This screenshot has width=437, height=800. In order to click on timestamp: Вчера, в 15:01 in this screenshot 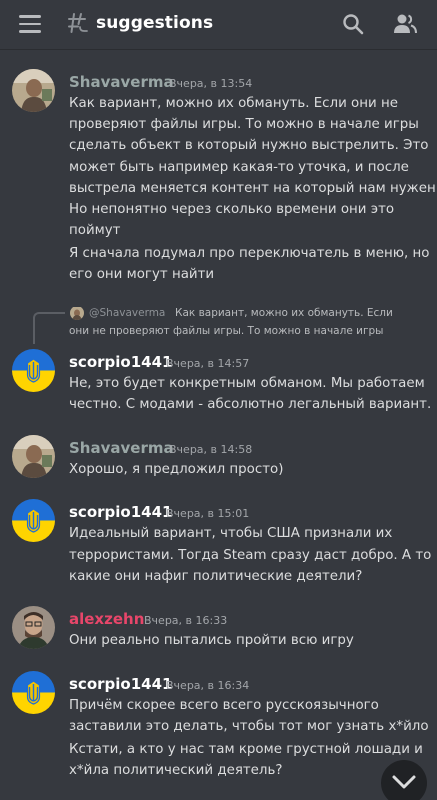, I will do `click(208, 513)`.